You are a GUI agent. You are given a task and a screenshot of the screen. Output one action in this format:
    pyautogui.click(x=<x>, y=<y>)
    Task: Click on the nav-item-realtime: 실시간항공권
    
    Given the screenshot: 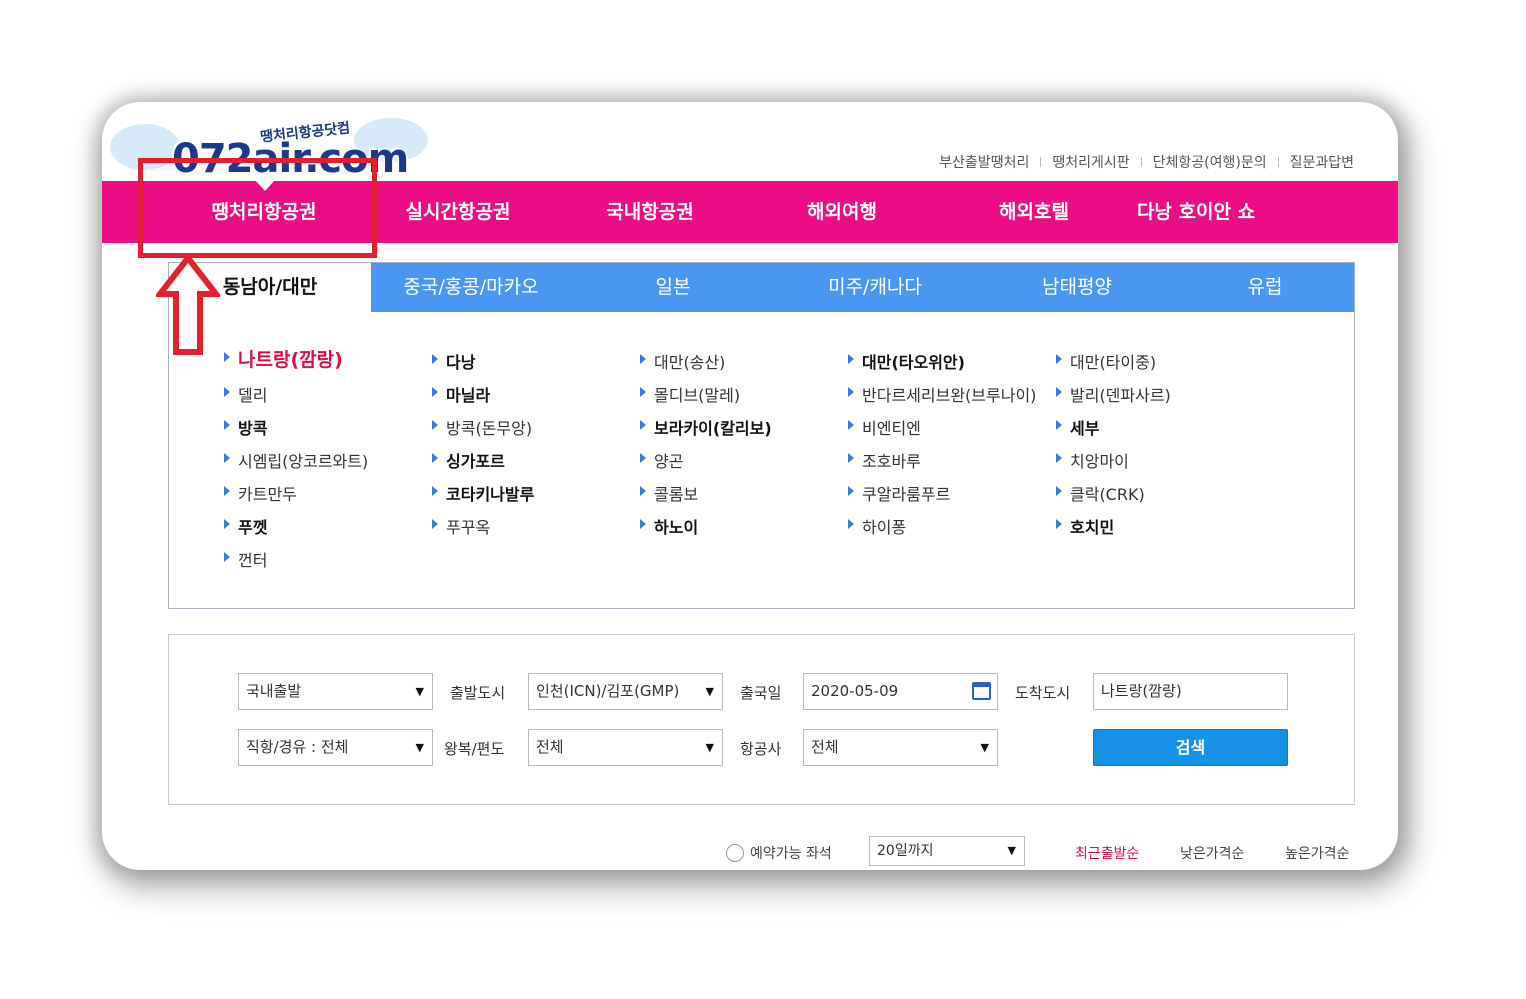 What is the action you would take?
    pyautogui.click(x=458, y=212)
    